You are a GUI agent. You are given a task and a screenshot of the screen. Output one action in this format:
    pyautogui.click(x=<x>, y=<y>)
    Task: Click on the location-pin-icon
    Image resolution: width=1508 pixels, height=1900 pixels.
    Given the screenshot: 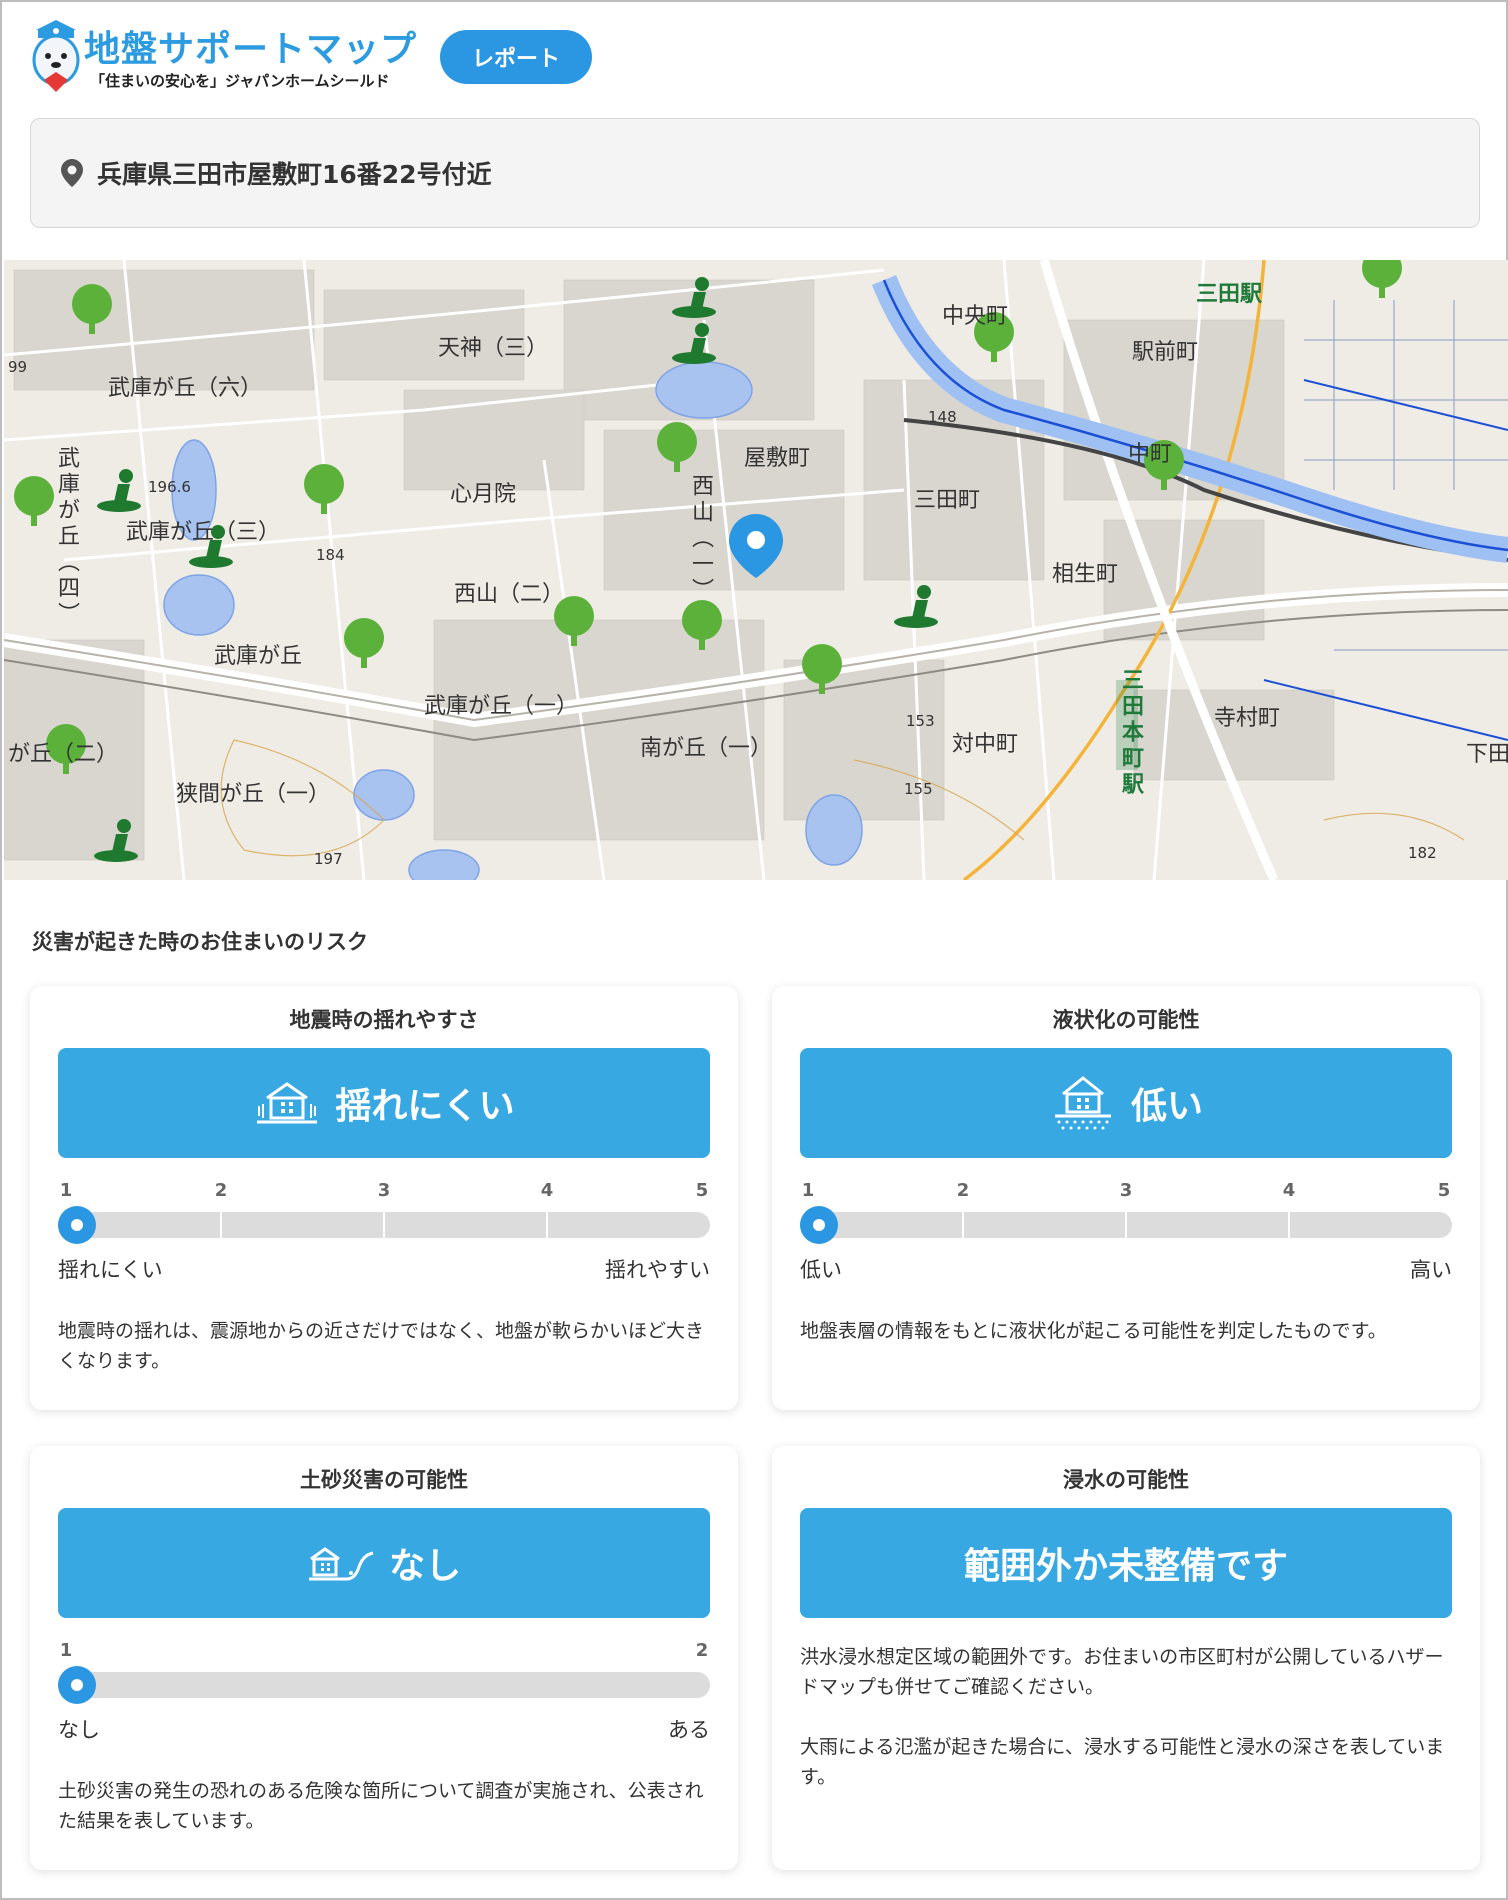 What is the action you would take?
    pyautogui.click(x=72, y=173)
    